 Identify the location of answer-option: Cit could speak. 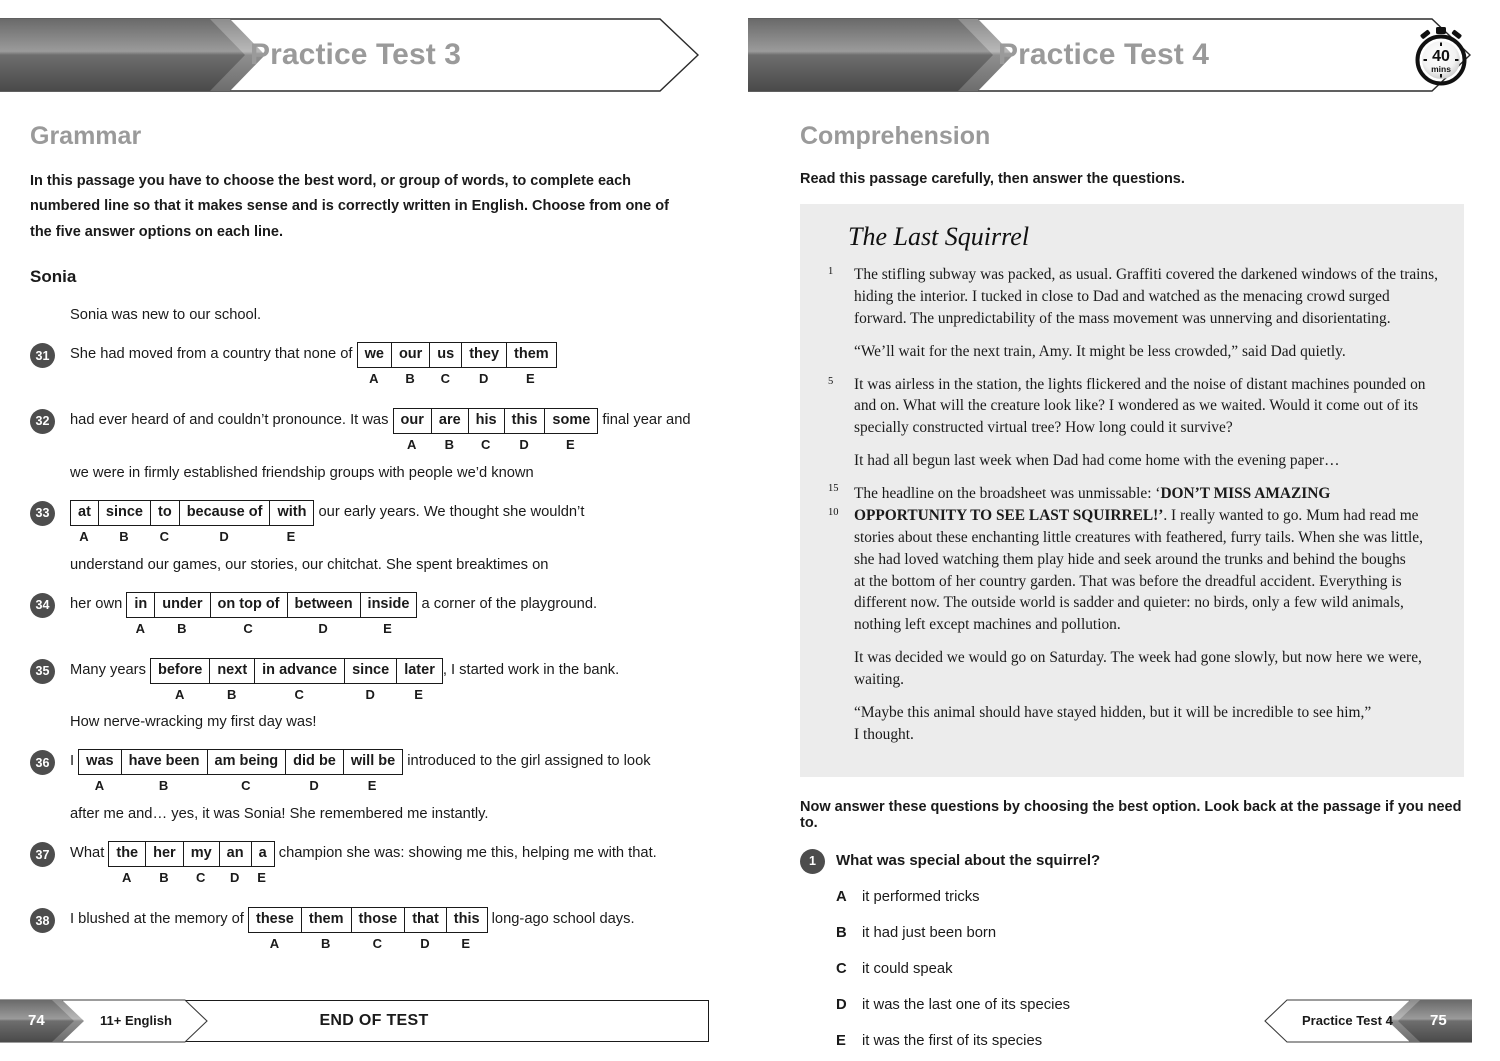
(1150, 969).